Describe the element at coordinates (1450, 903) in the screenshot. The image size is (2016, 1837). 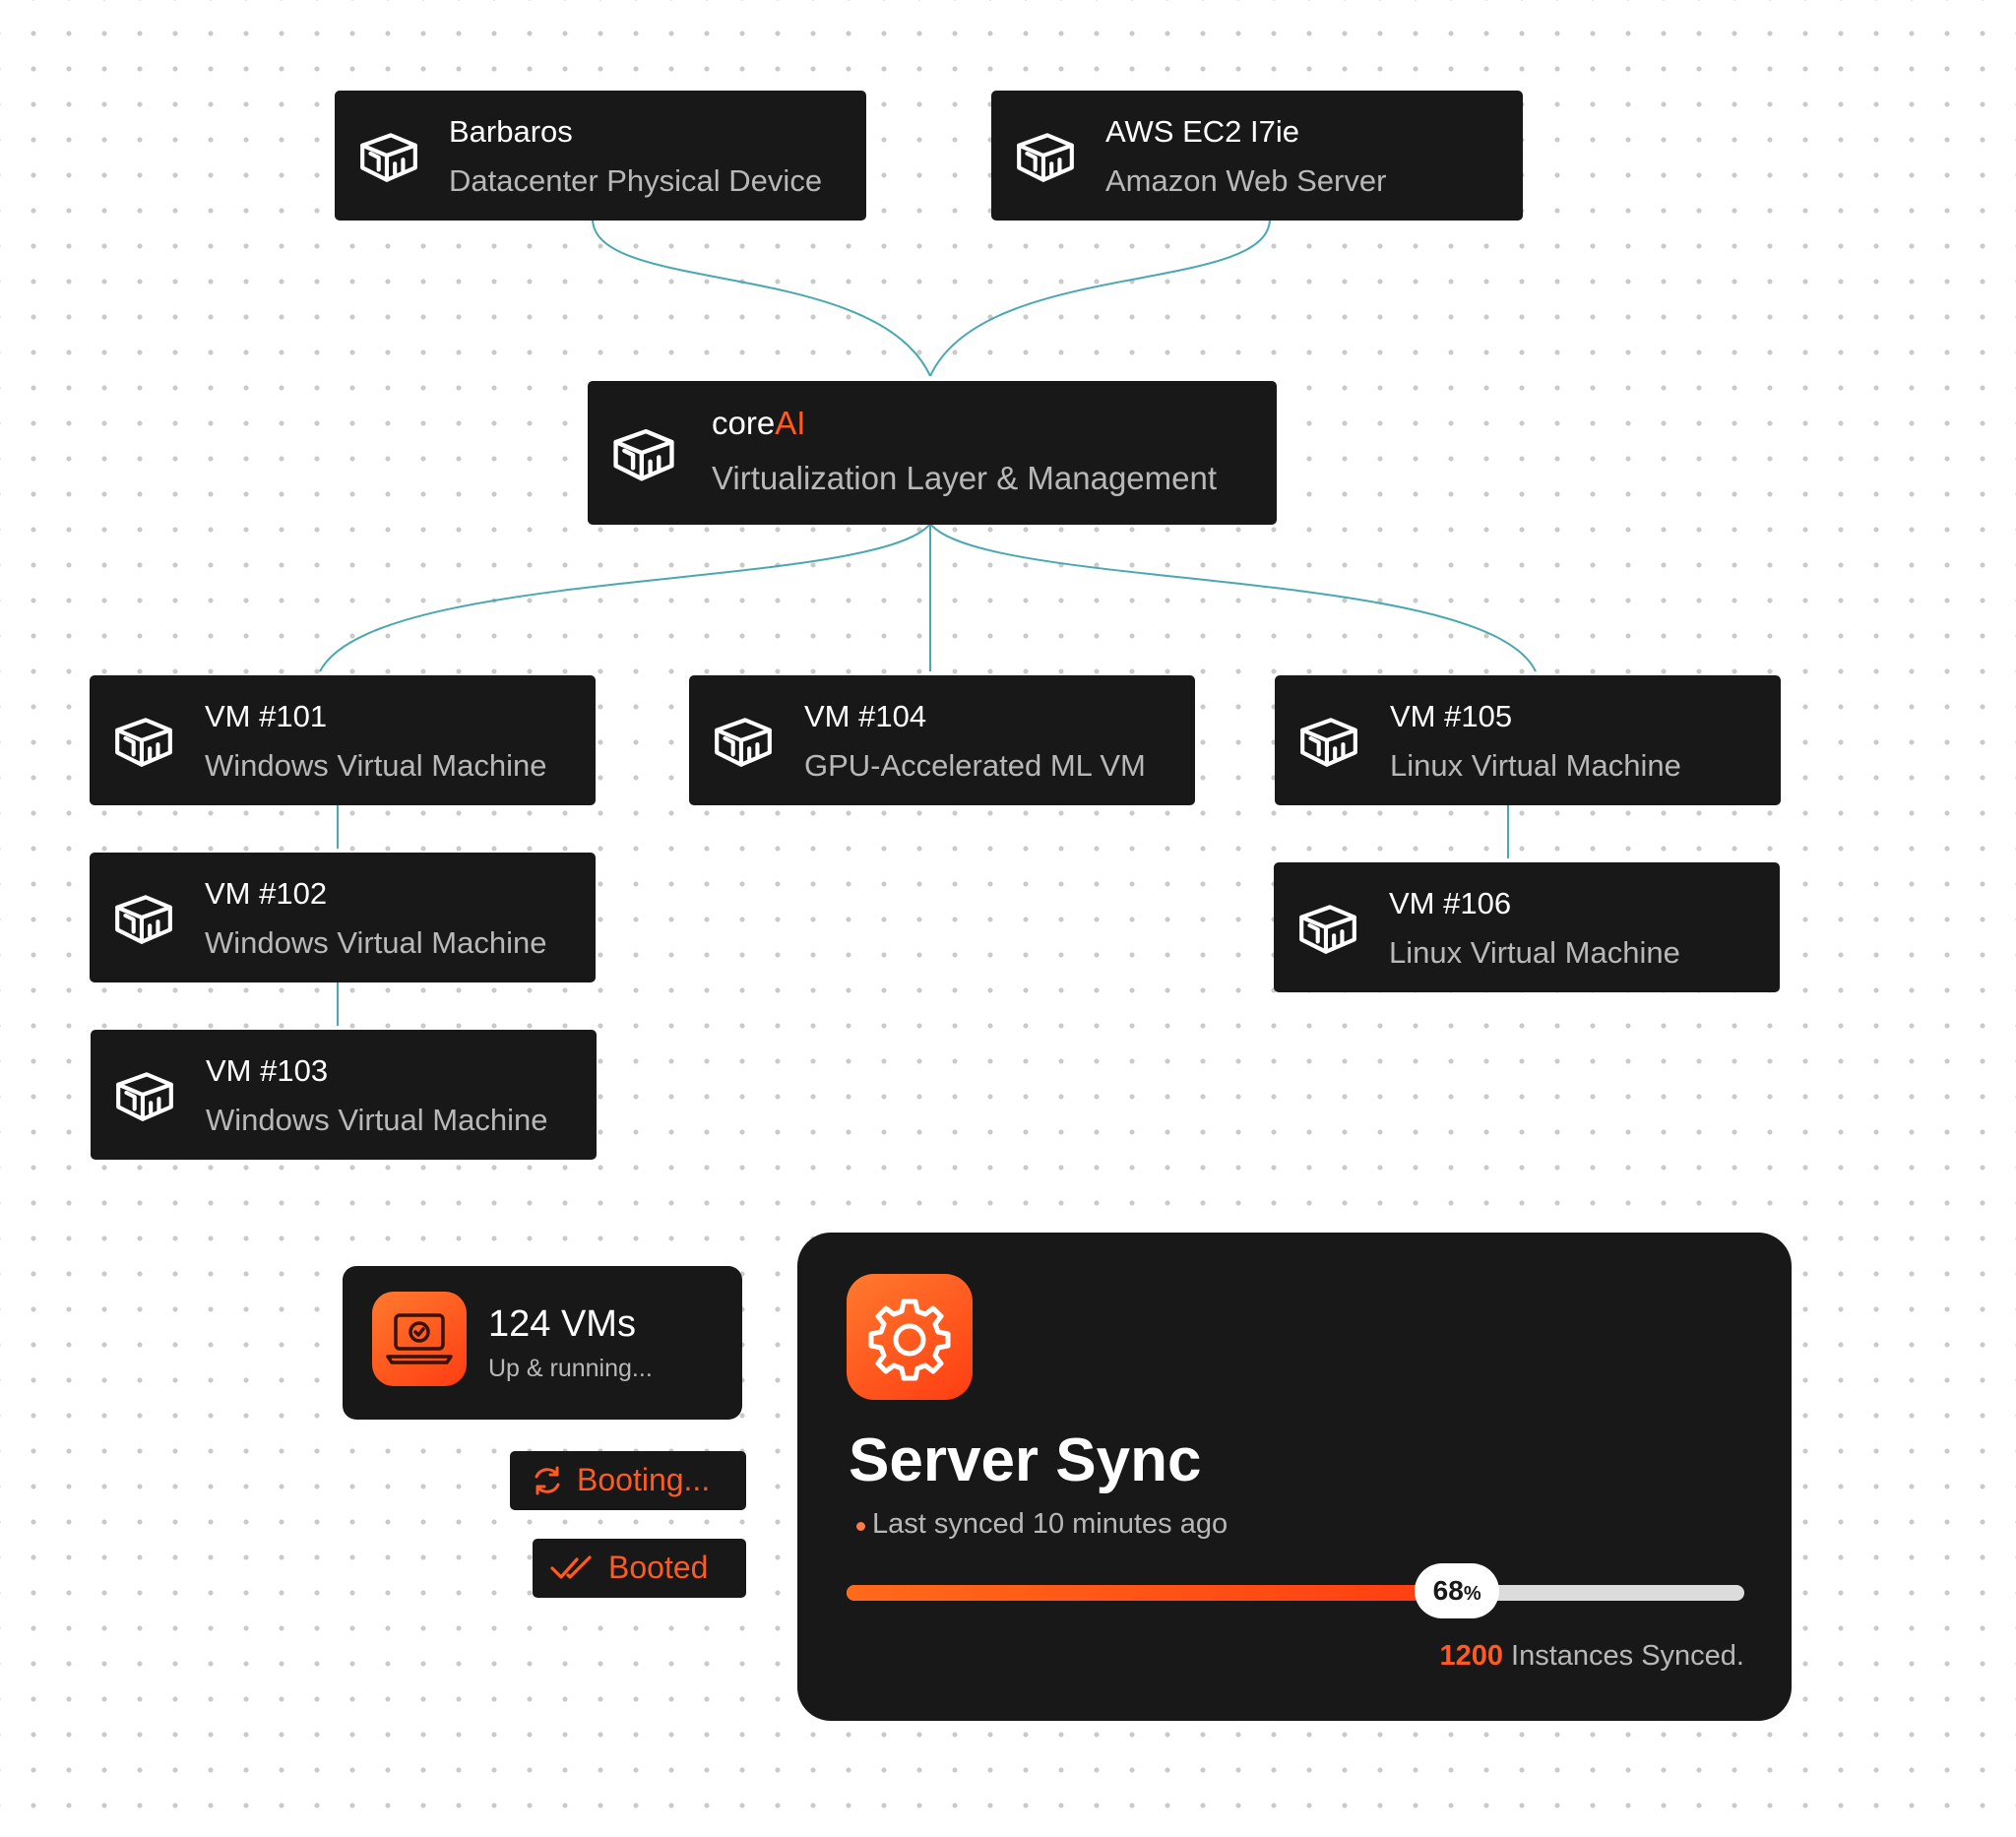
I see `node-title: VM #106` at that location.